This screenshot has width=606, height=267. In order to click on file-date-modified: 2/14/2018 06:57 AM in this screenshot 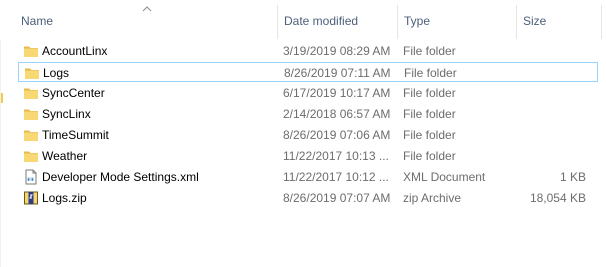, I will do `click(337, 114)`.